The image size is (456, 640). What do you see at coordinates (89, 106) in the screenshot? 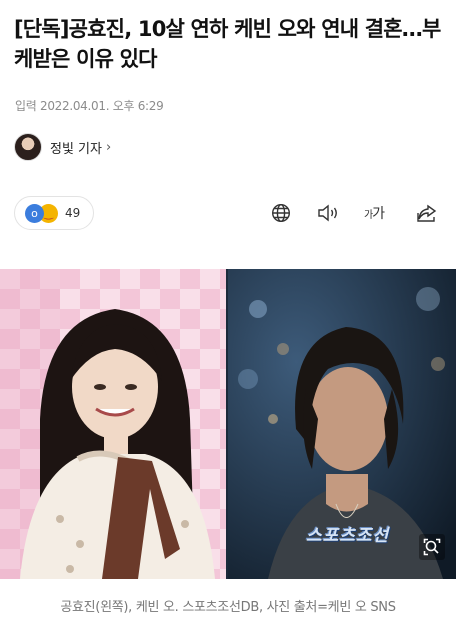
I see `publish-date: 입력 2022.04.01. 오후 6:29` at bounding box center [89, 106].